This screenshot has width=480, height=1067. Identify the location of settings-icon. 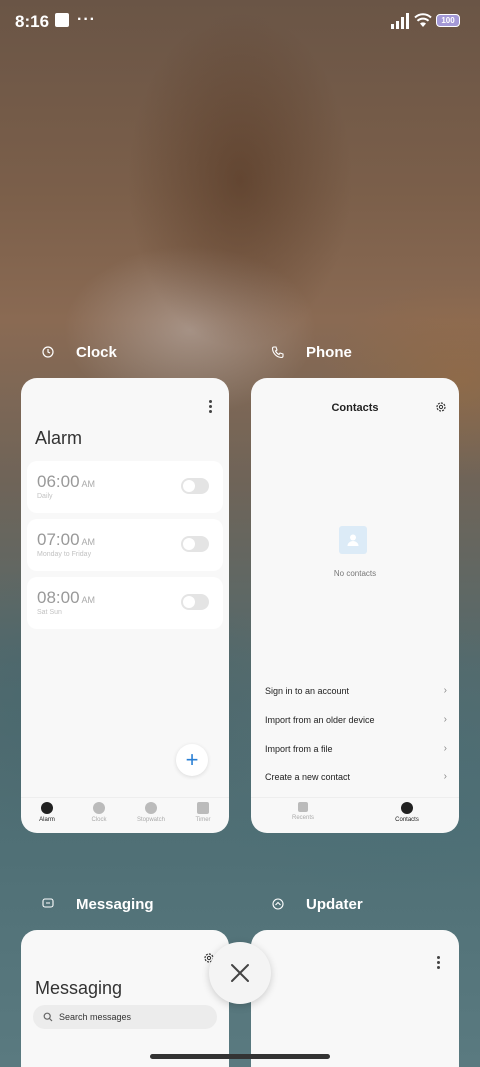
(441, 407).